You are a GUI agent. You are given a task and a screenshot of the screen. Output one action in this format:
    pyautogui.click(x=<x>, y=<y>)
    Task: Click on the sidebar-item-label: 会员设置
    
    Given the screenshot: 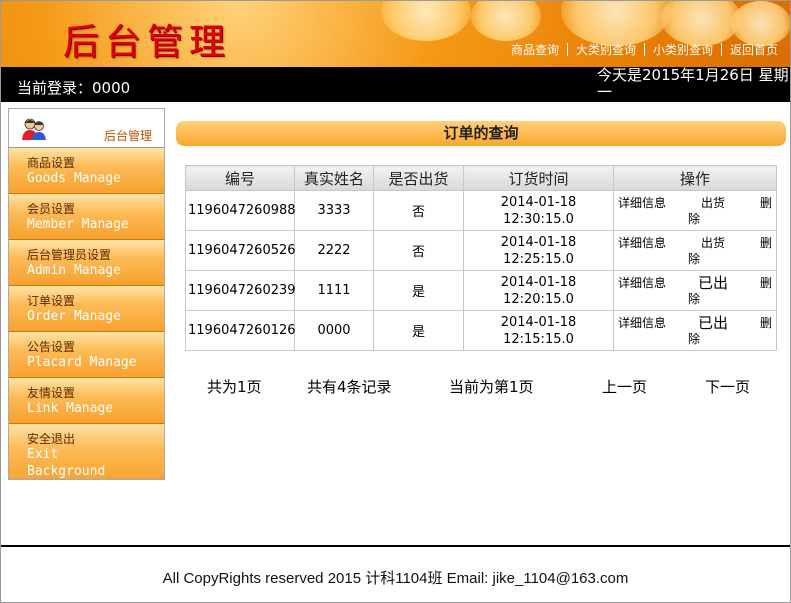 What is the action you would take?
    pyautogui.click(x=51, y=209)
    